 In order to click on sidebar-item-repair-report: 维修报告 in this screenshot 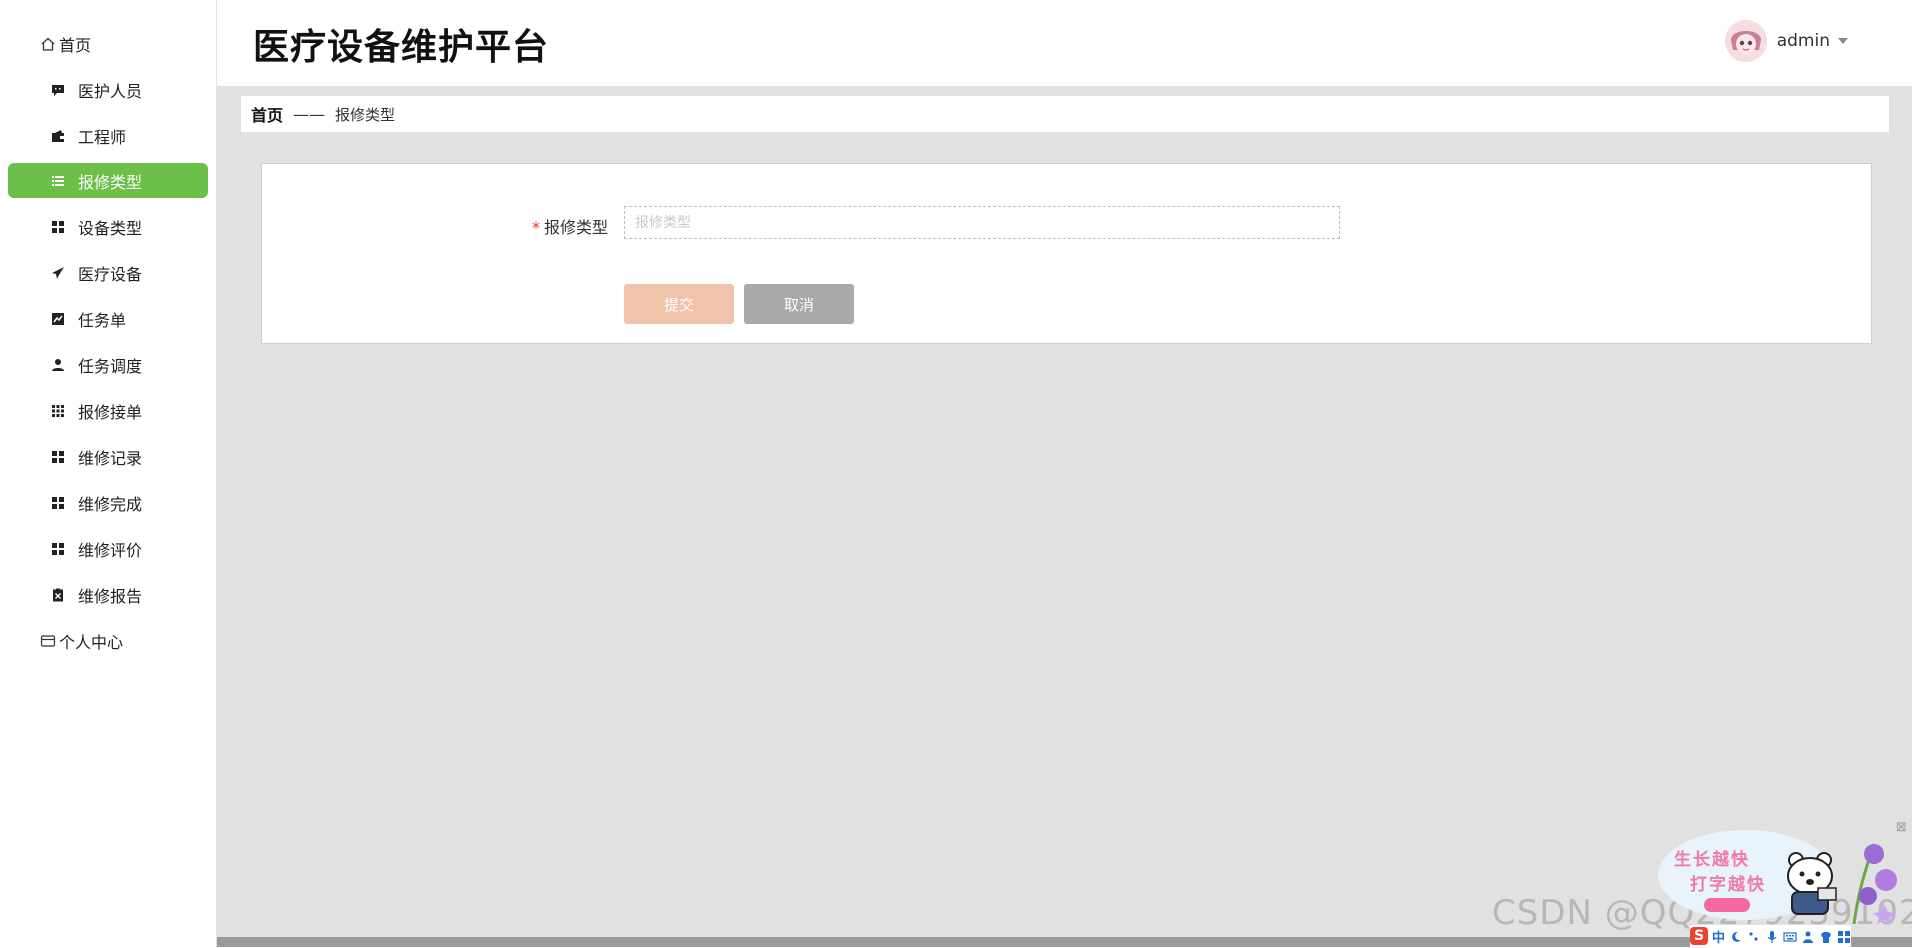, I will do `click(108, 594)`.